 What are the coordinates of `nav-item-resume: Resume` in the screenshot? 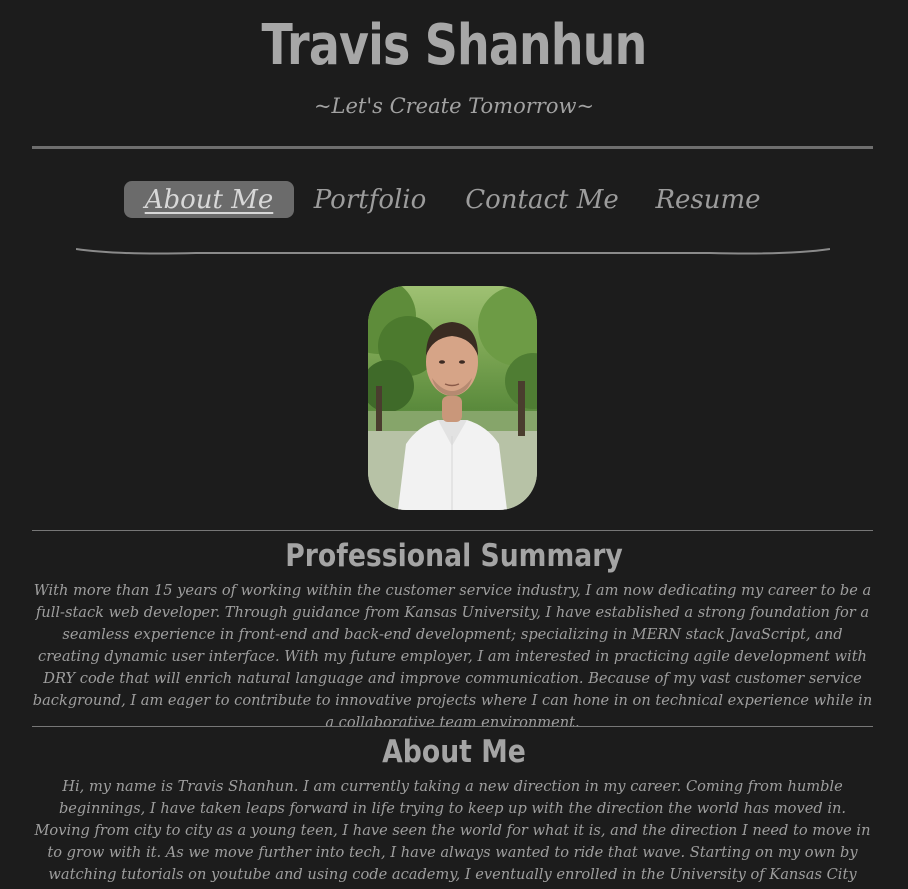 It's located at (708, 199).